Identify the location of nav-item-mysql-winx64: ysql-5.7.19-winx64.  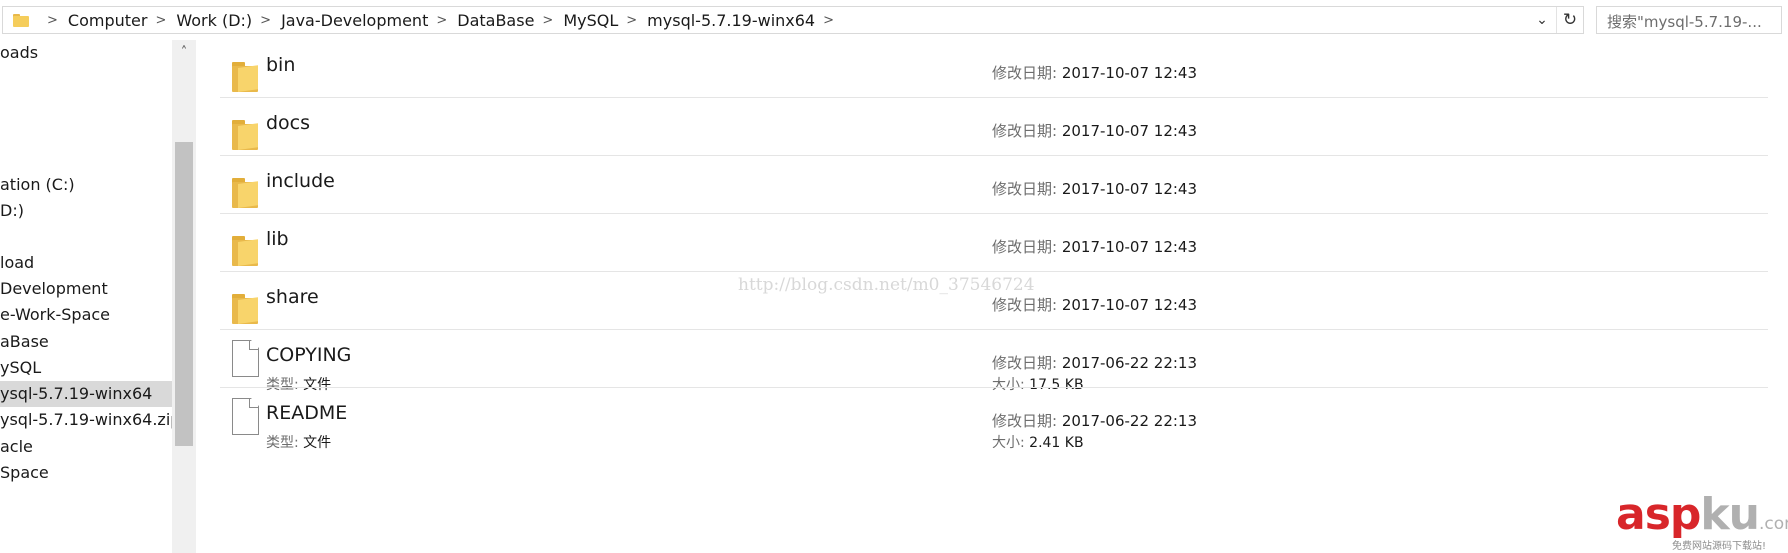
(86, 394).